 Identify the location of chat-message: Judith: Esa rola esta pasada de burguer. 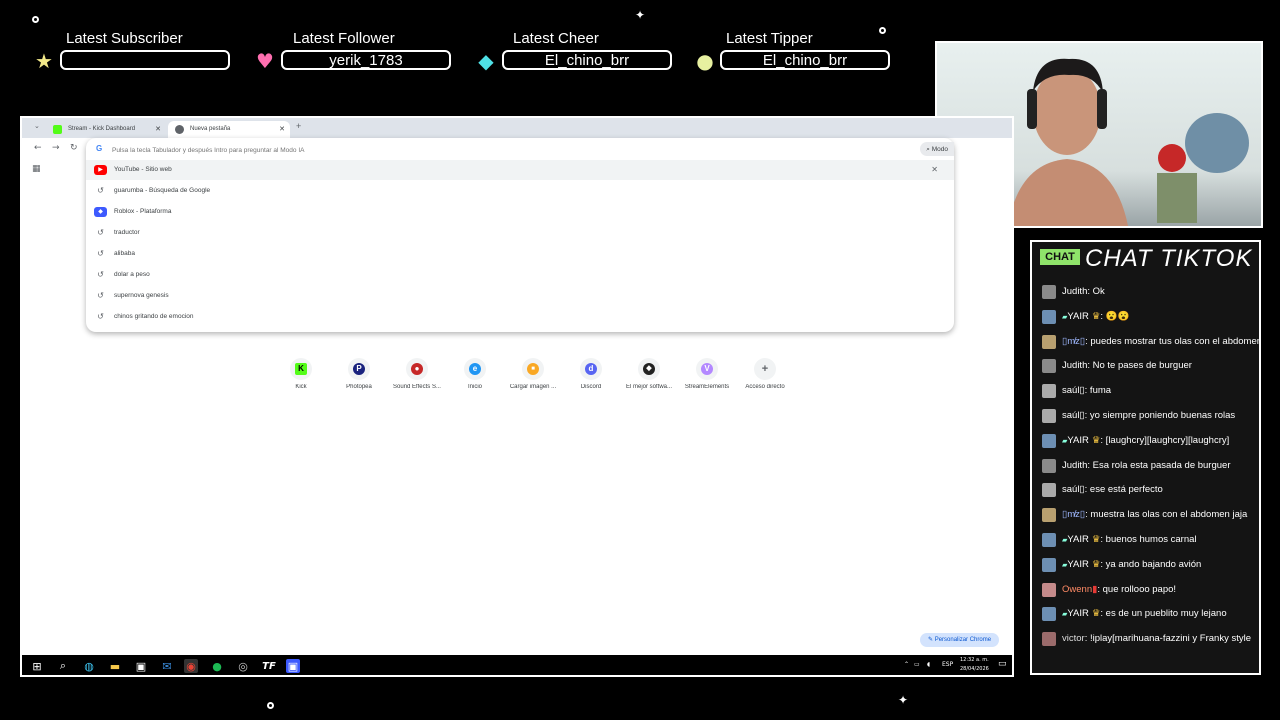
(1149, 466).